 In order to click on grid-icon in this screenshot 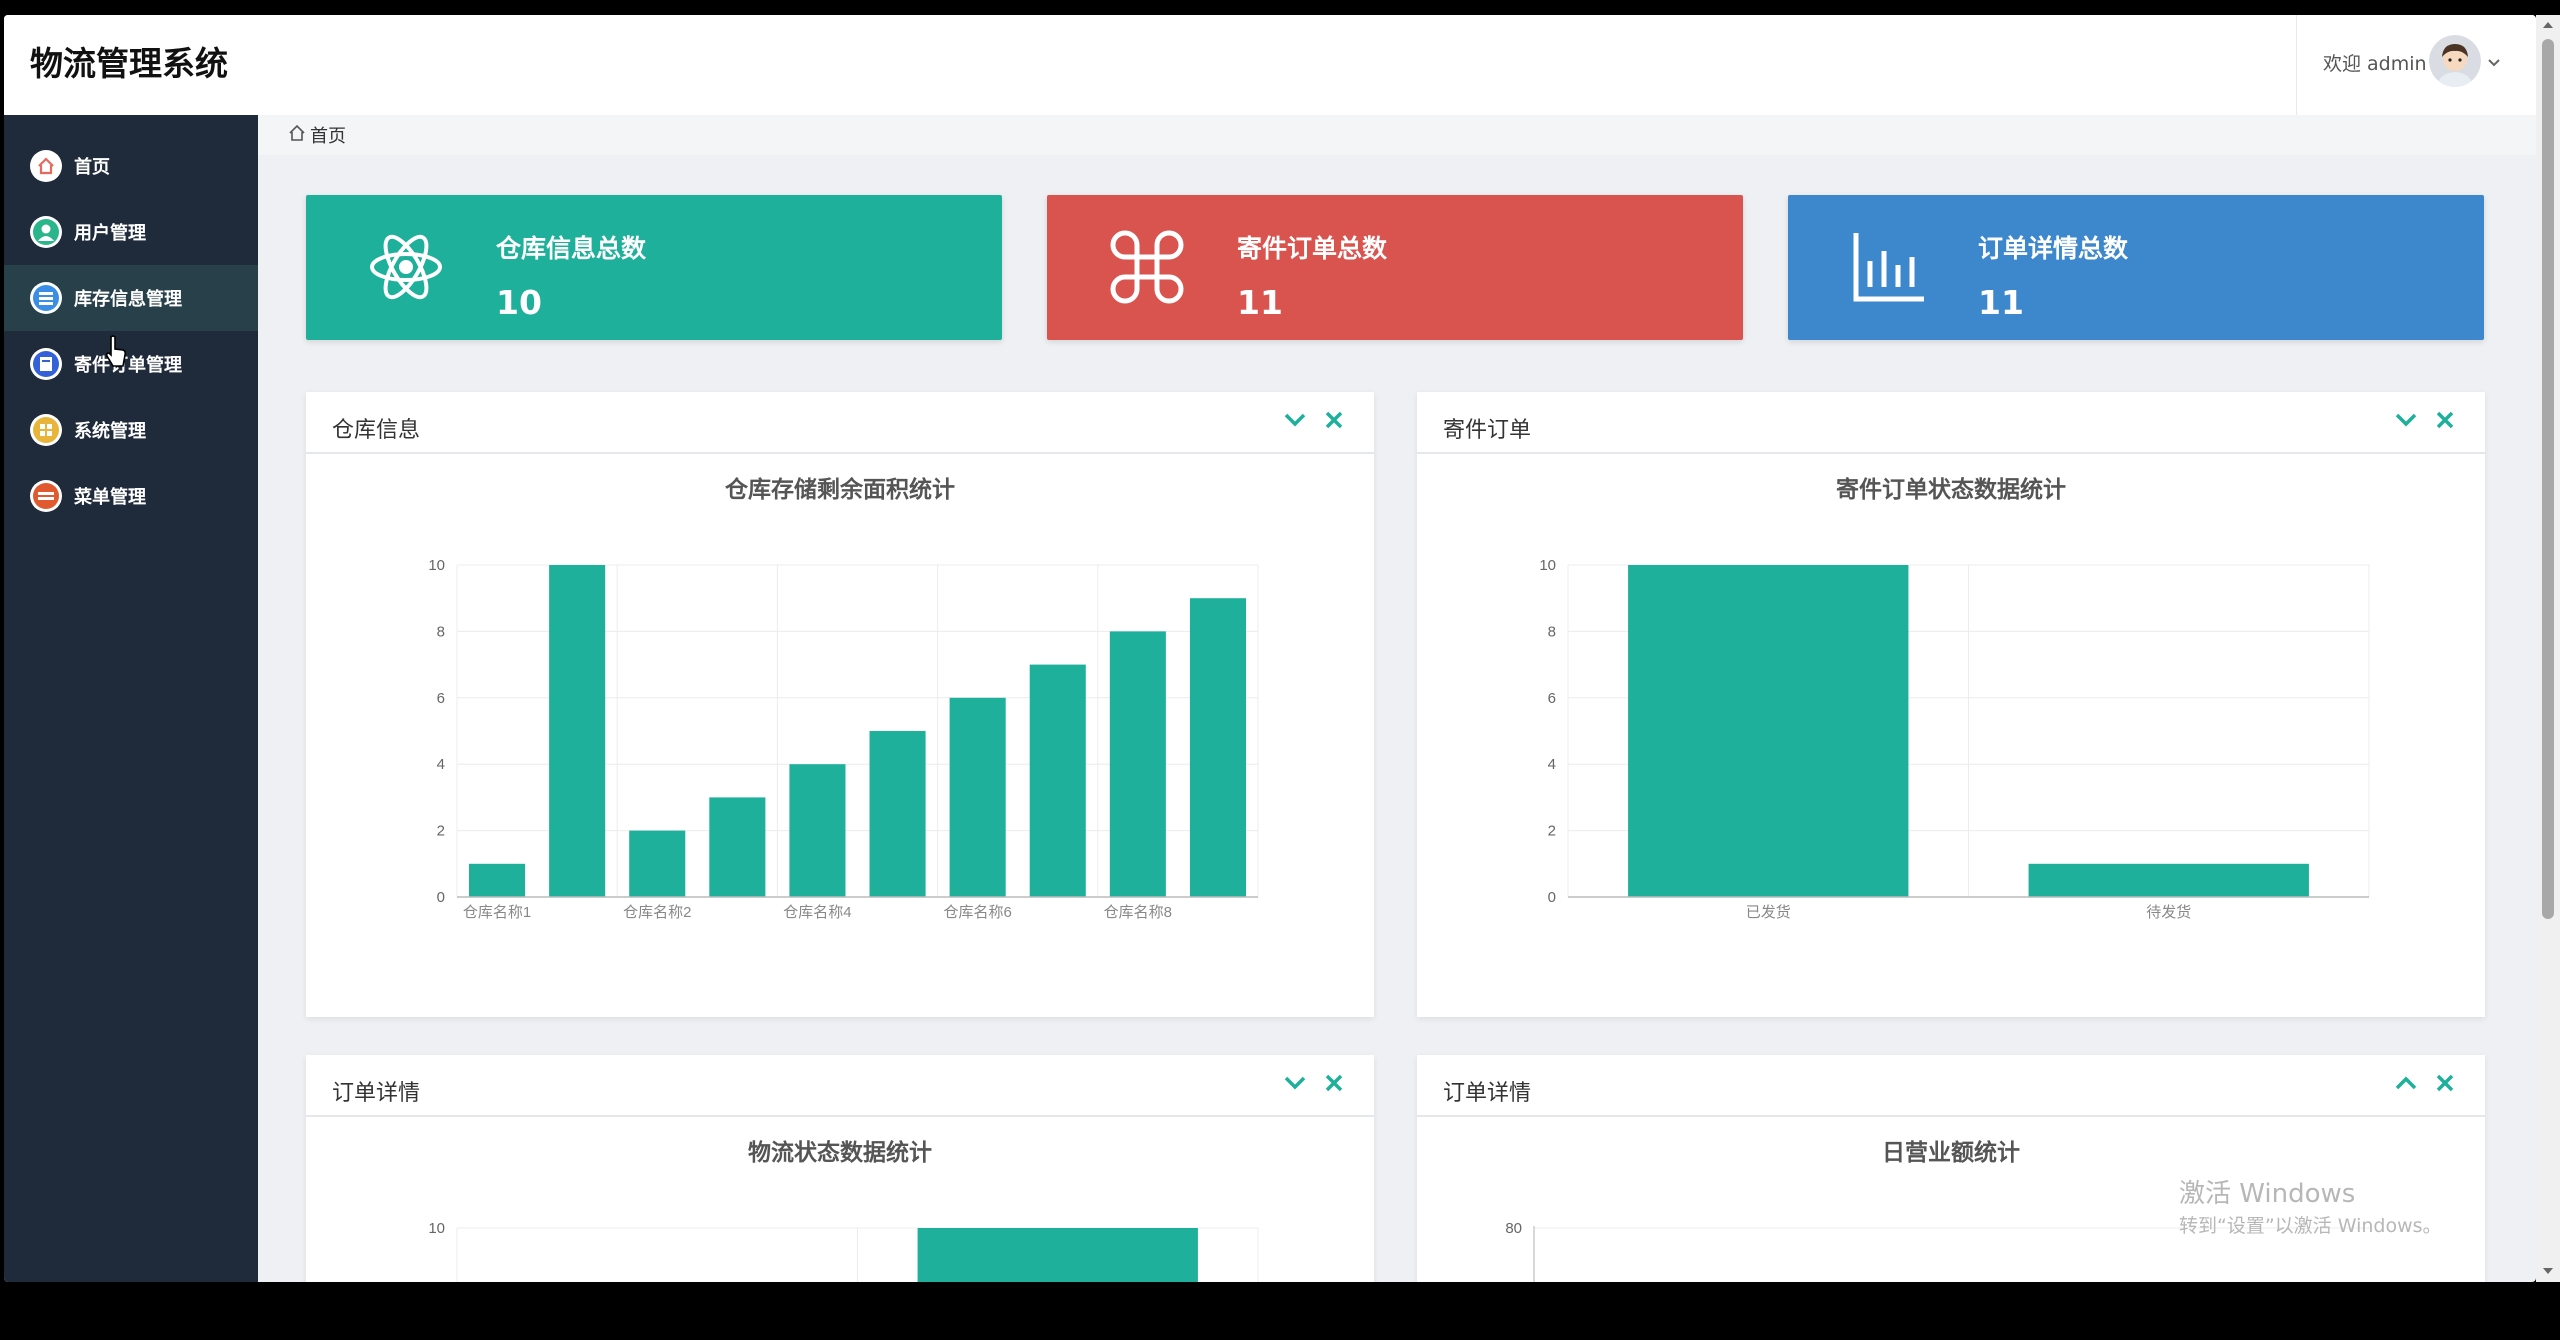, I will do `click(46, 430)`.